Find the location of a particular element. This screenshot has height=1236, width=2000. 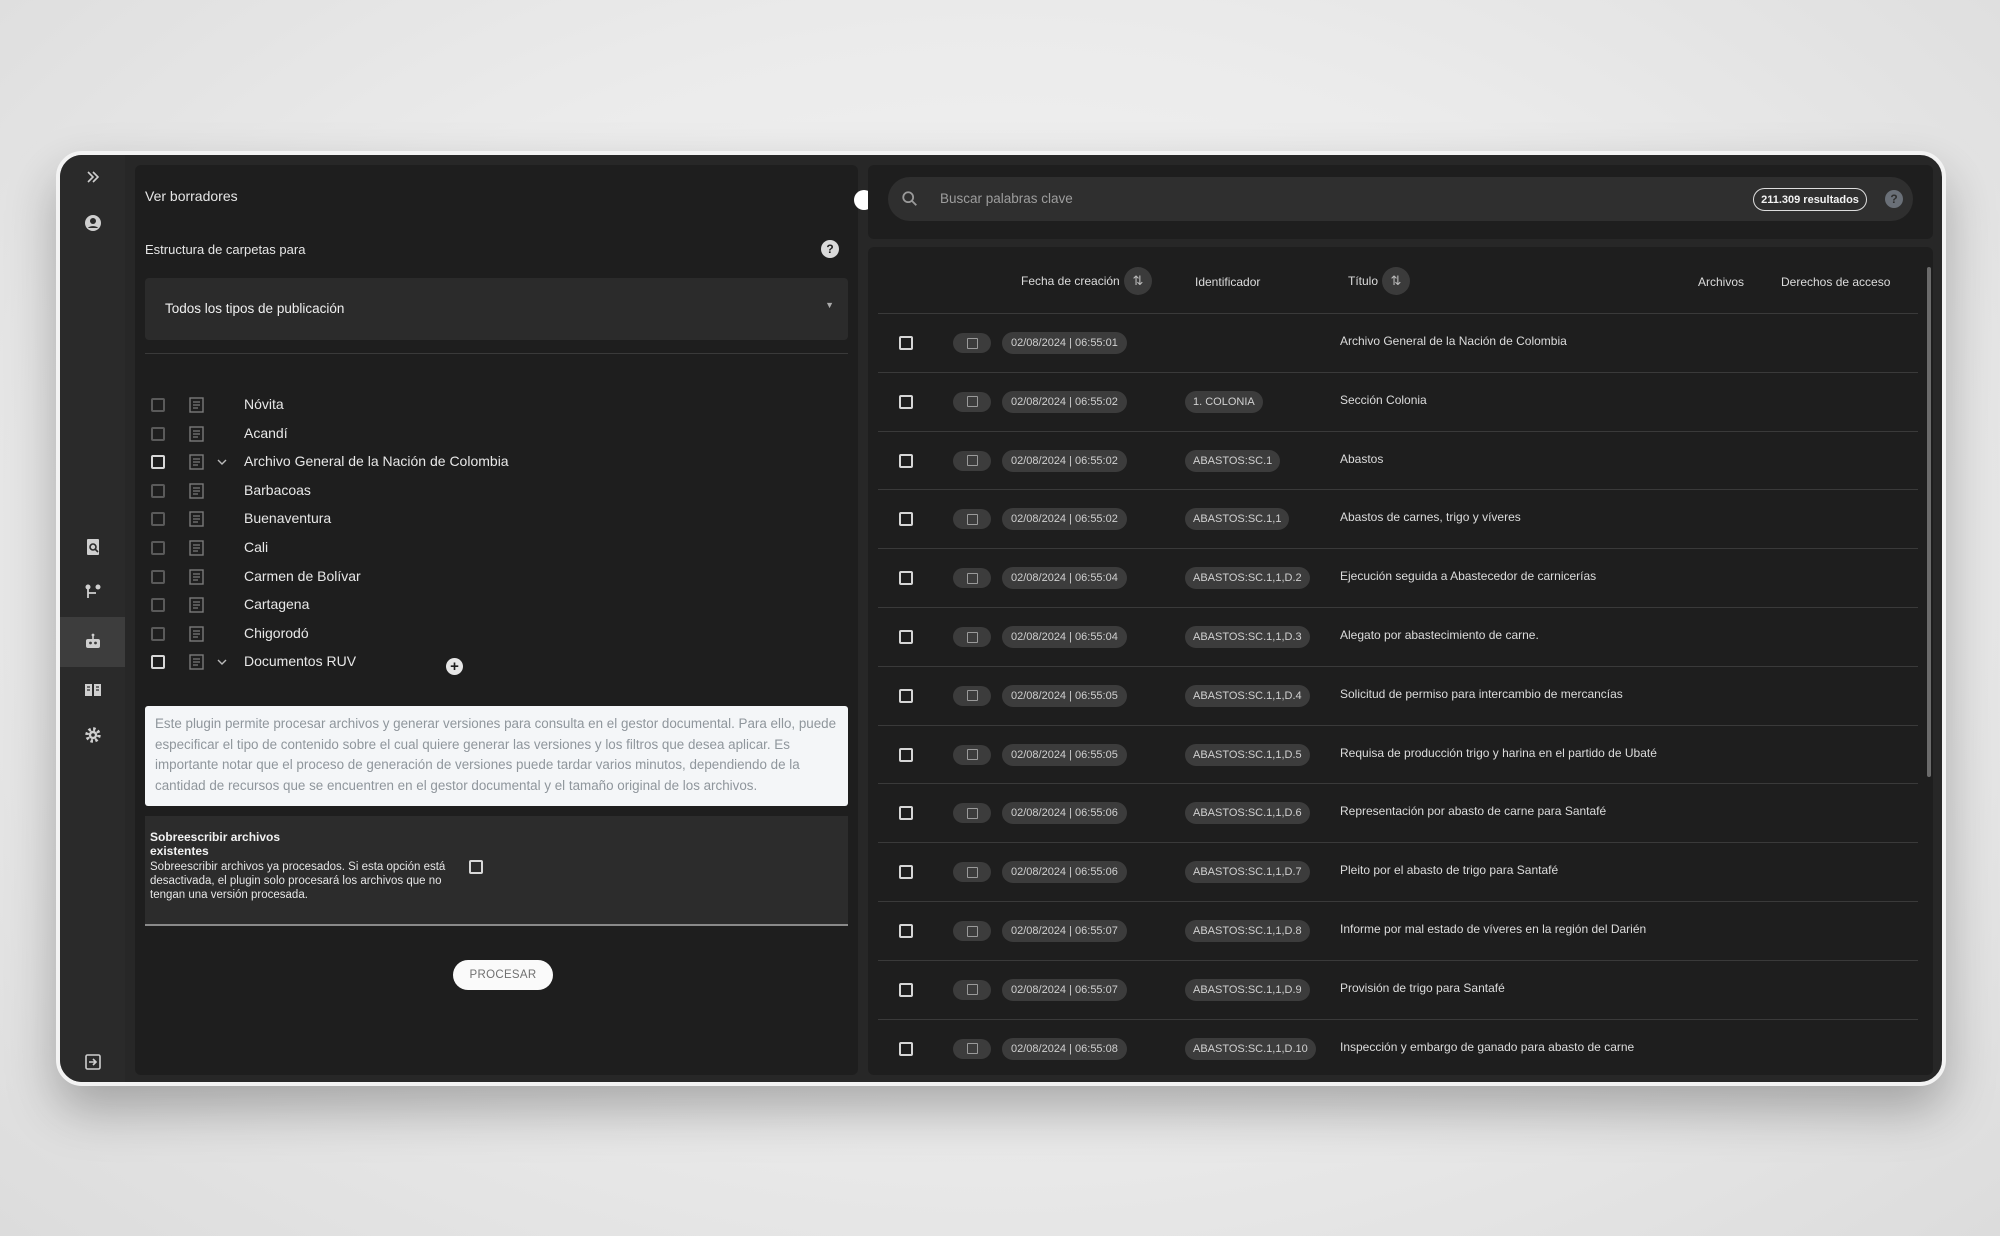

book-icon is located at coordinates (92, 690).